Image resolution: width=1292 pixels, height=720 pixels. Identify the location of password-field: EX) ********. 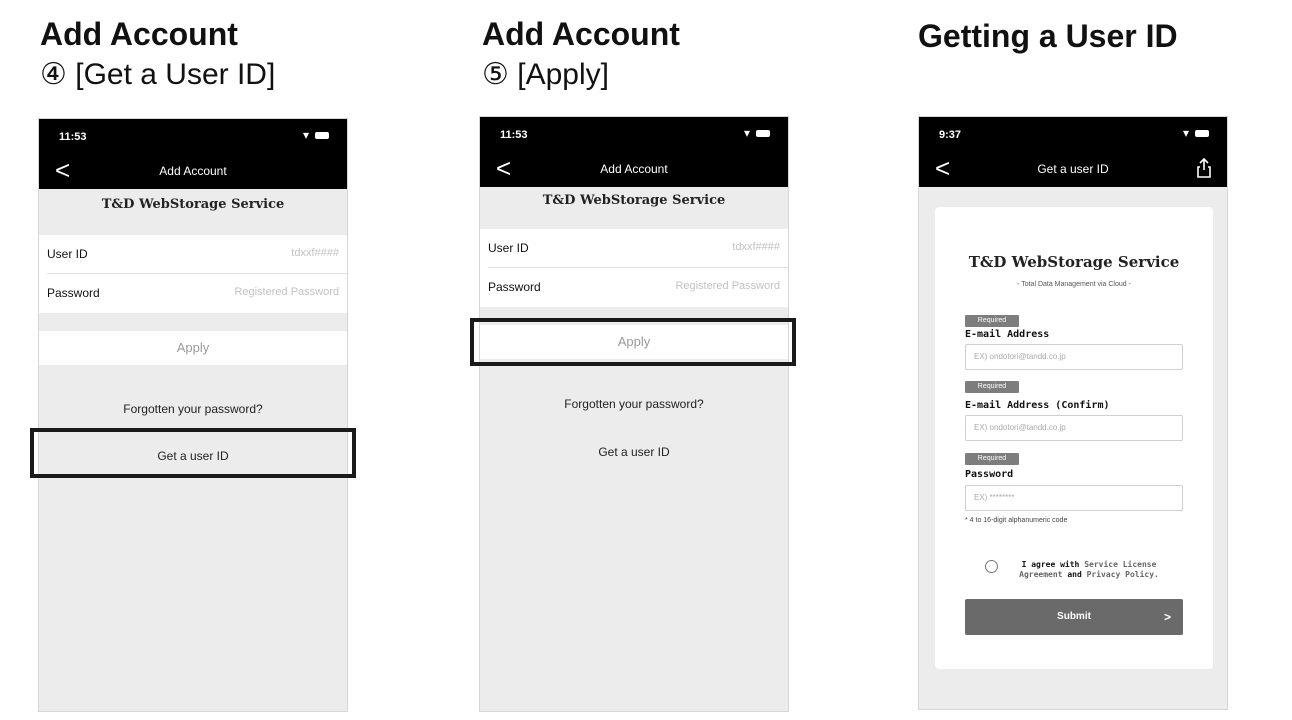
(1074, 498).